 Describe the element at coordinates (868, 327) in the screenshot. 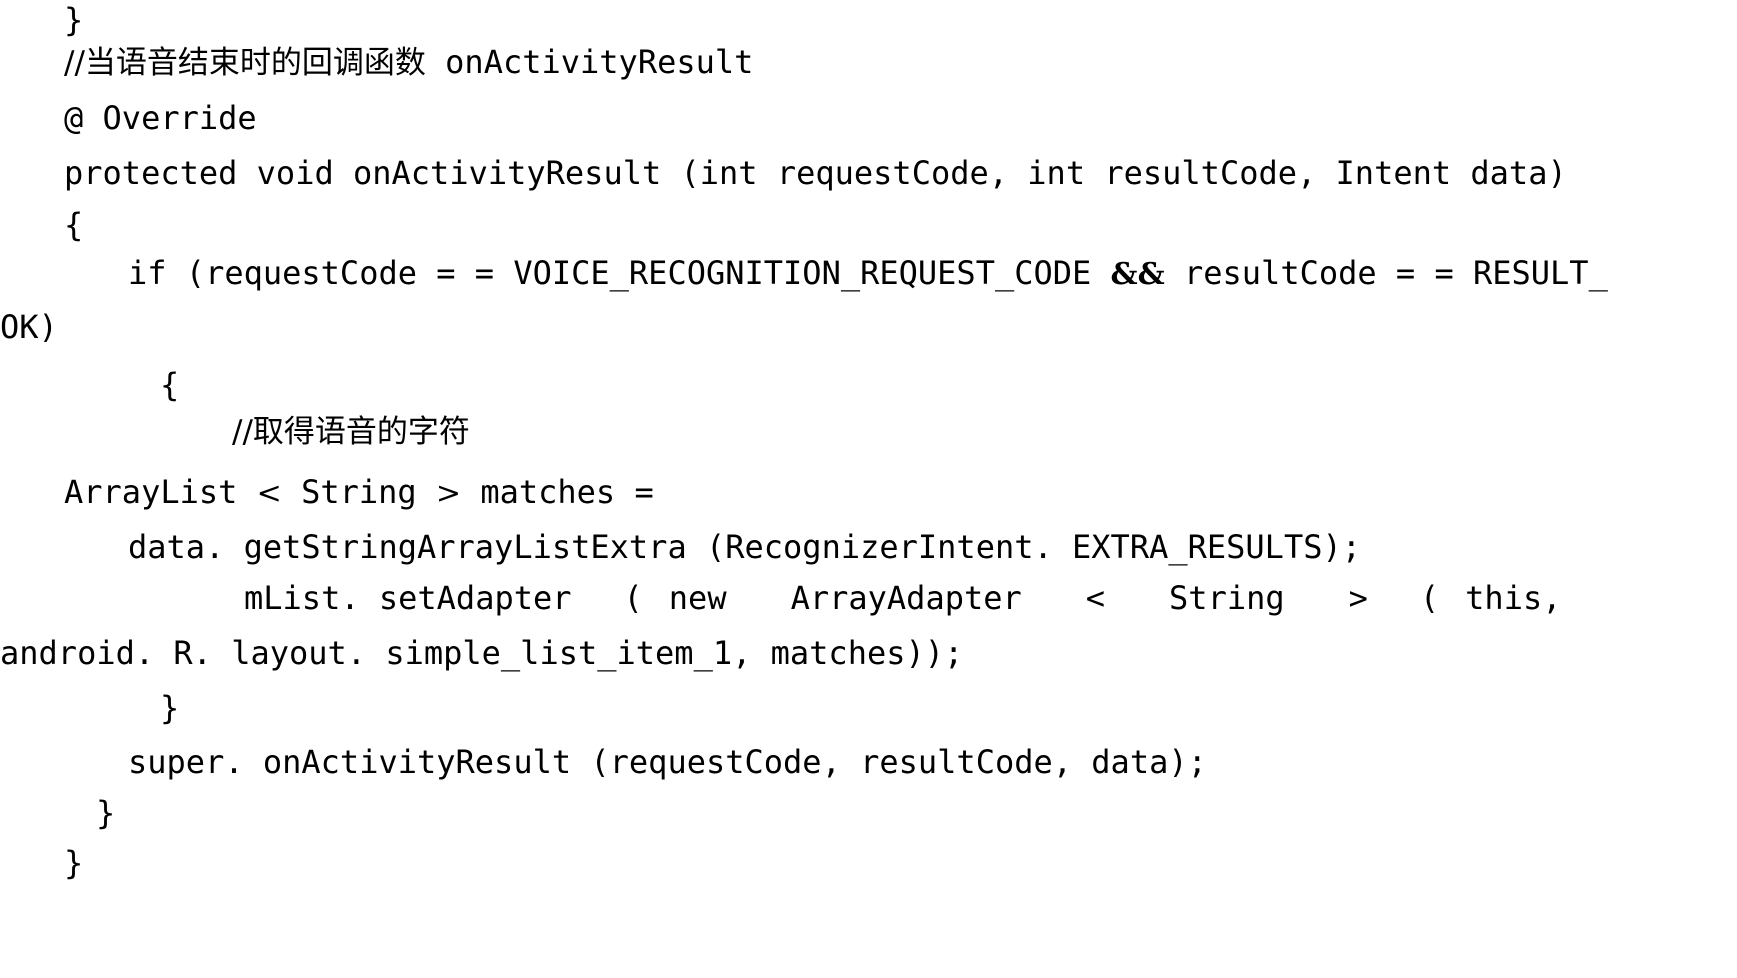

I see `code-line-7: OK)` at that location.